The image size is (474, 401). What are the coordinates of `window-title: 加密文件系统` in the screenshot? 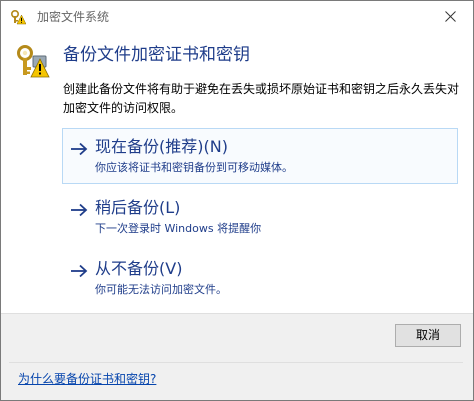 It's located at (73, 17).